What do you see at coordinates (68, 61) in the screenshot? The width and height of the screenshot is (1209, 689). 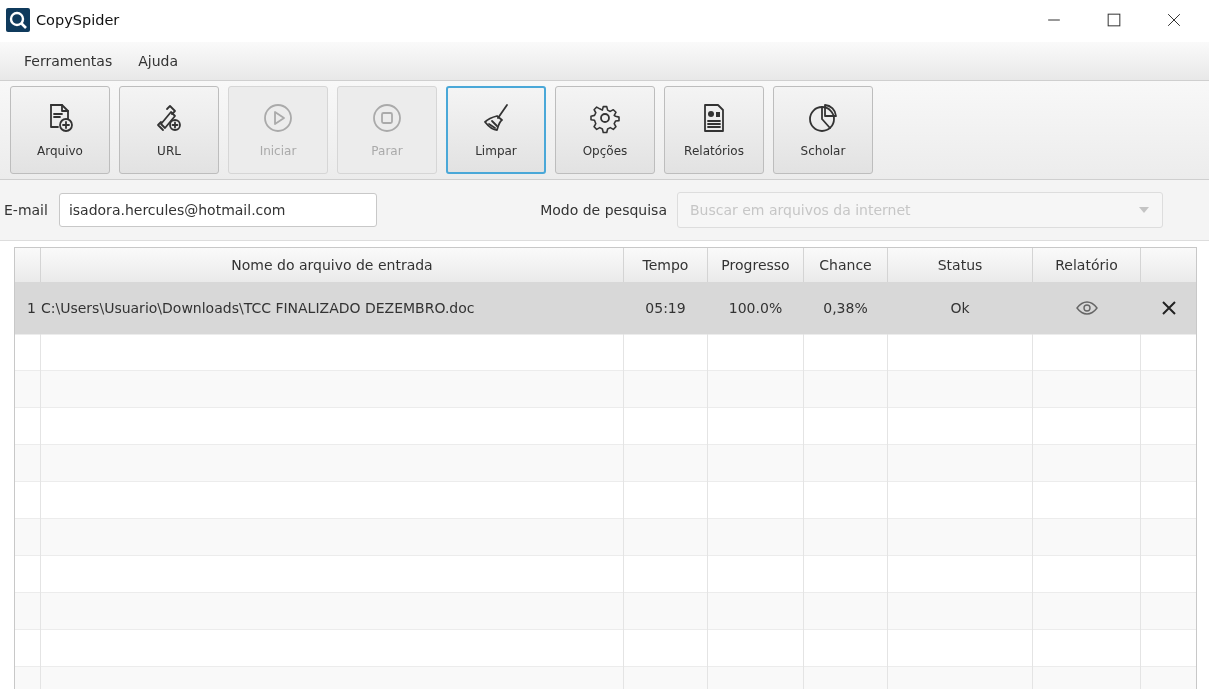 I see `menu-item: Ferramentas` at bounding box center [68, 61].